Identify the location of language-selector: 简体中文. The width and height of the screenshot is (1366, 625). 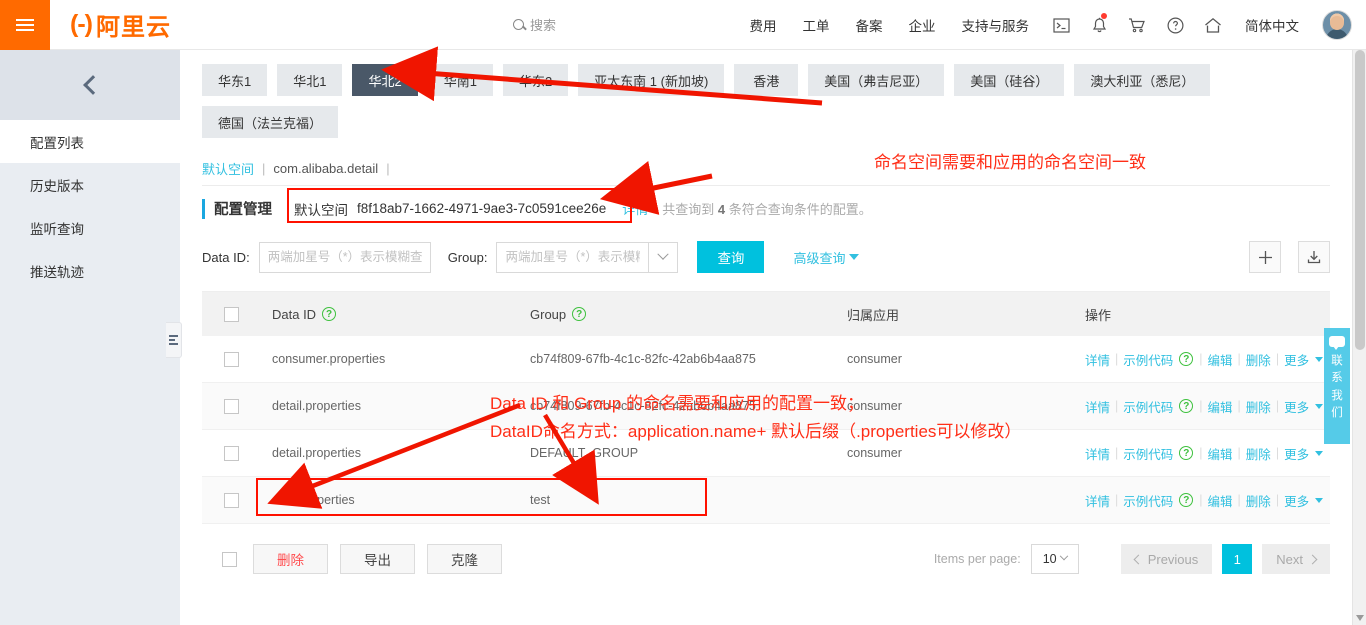
(1272, 25).